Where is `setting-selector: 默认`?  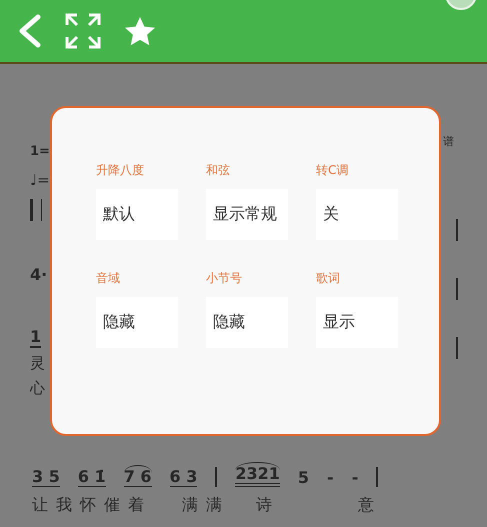
setting-selector: 默认 is located at coordinates (137, 214).